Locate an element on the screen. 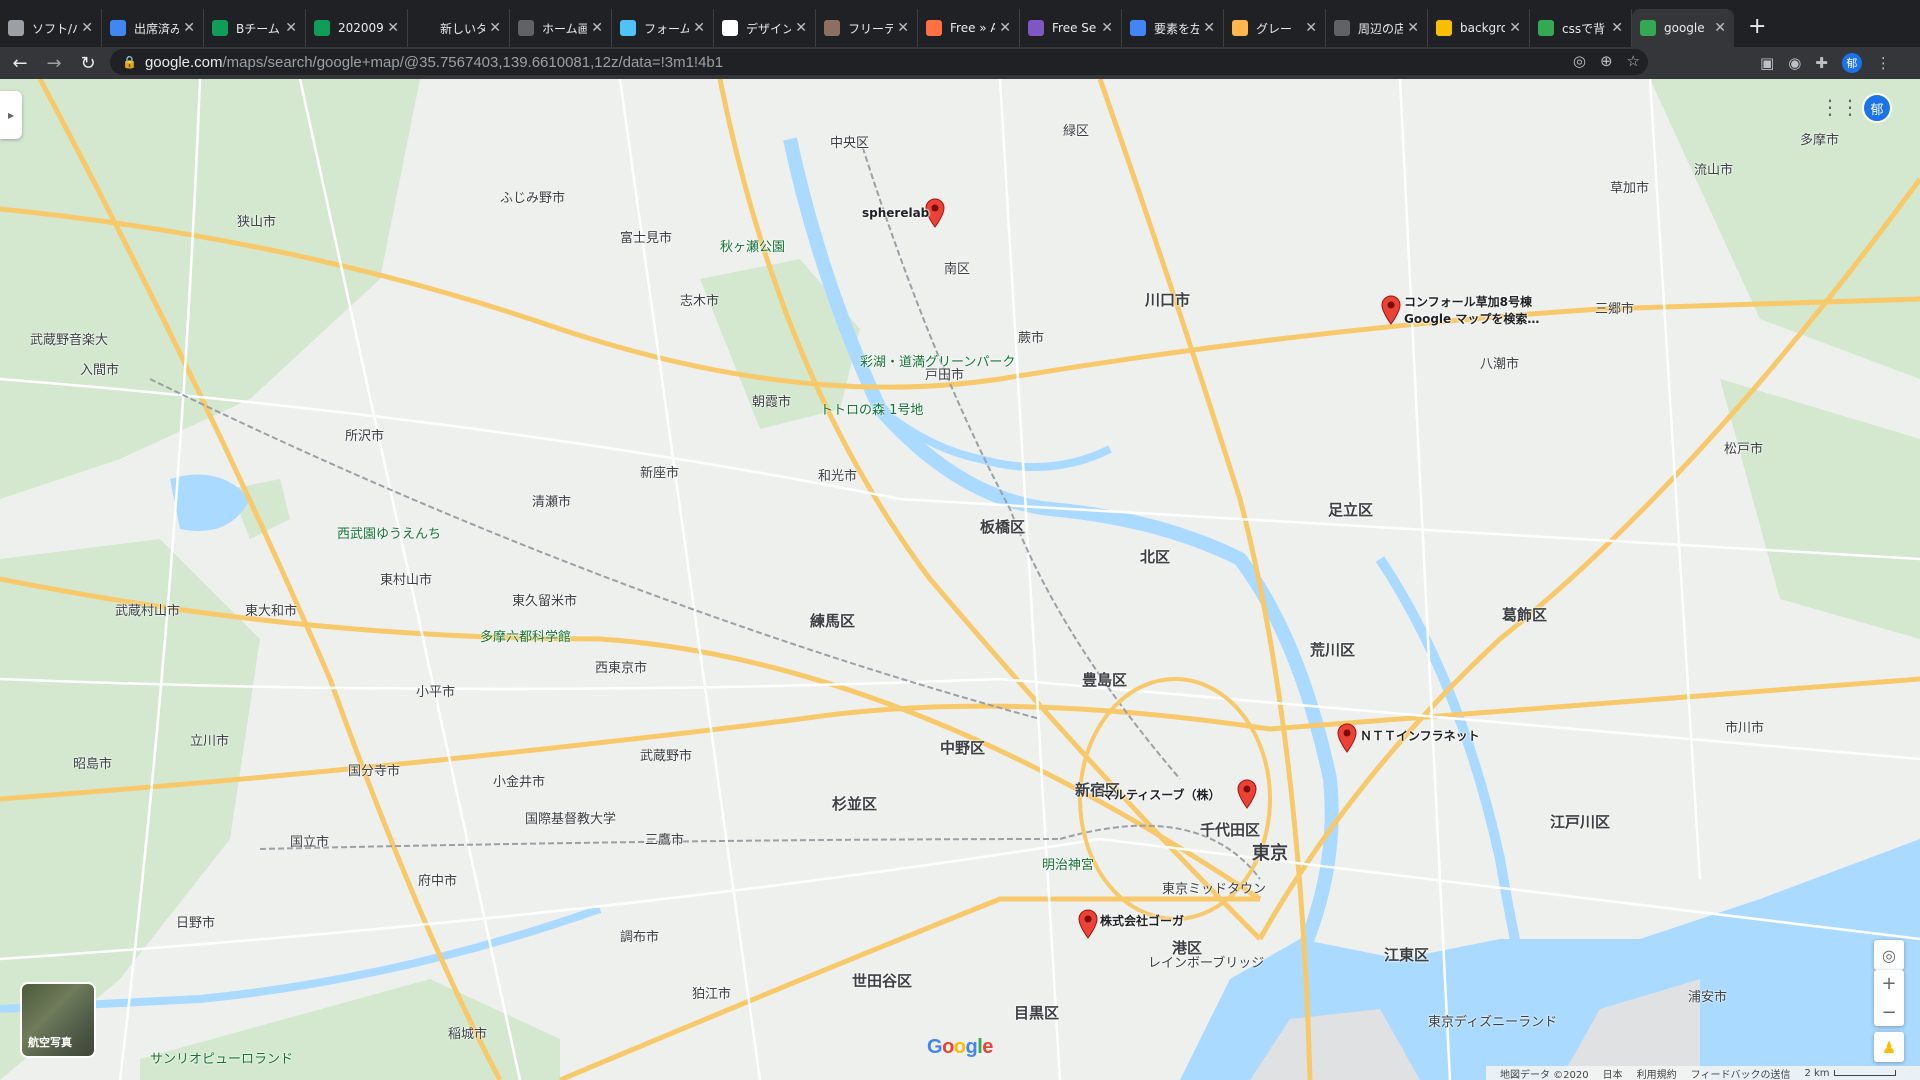 The height and width of the screenshot is (1080, 1920). zoom-out-button: − is located at coordinates (1888, 1012).